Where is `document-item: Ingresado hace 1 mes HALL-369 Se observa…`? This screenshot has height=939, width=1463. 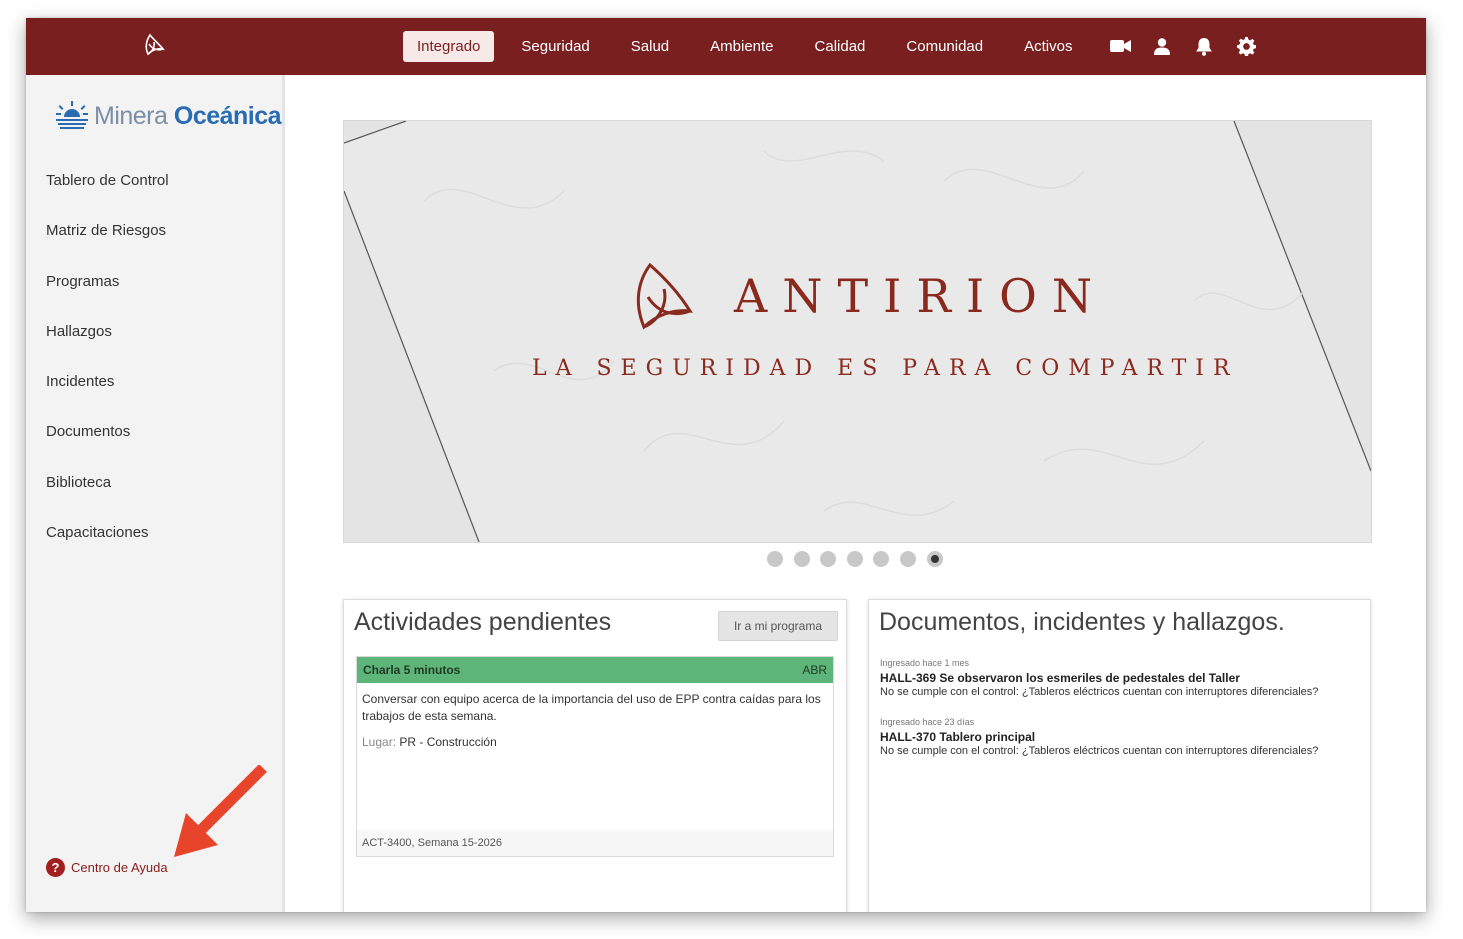 document-item: Ingresado hace 1 mes HALL-369 Se observa… is located at coordinates (1120, 678).